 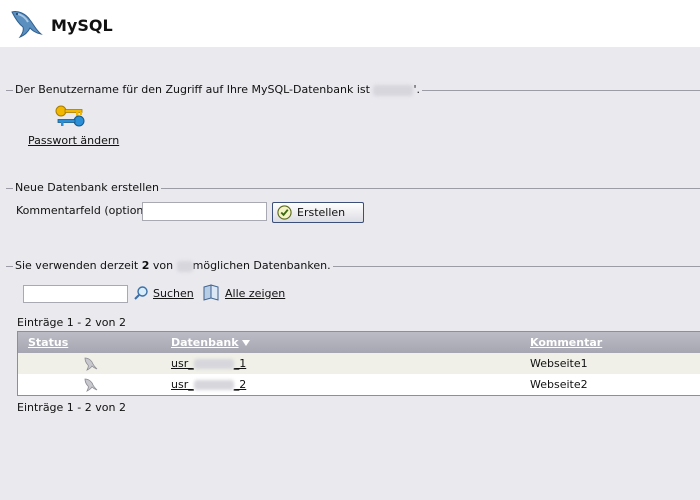 I want to click on entries-count-top: Einträge 1 - 2 von 2, so click(x=71, y=322).